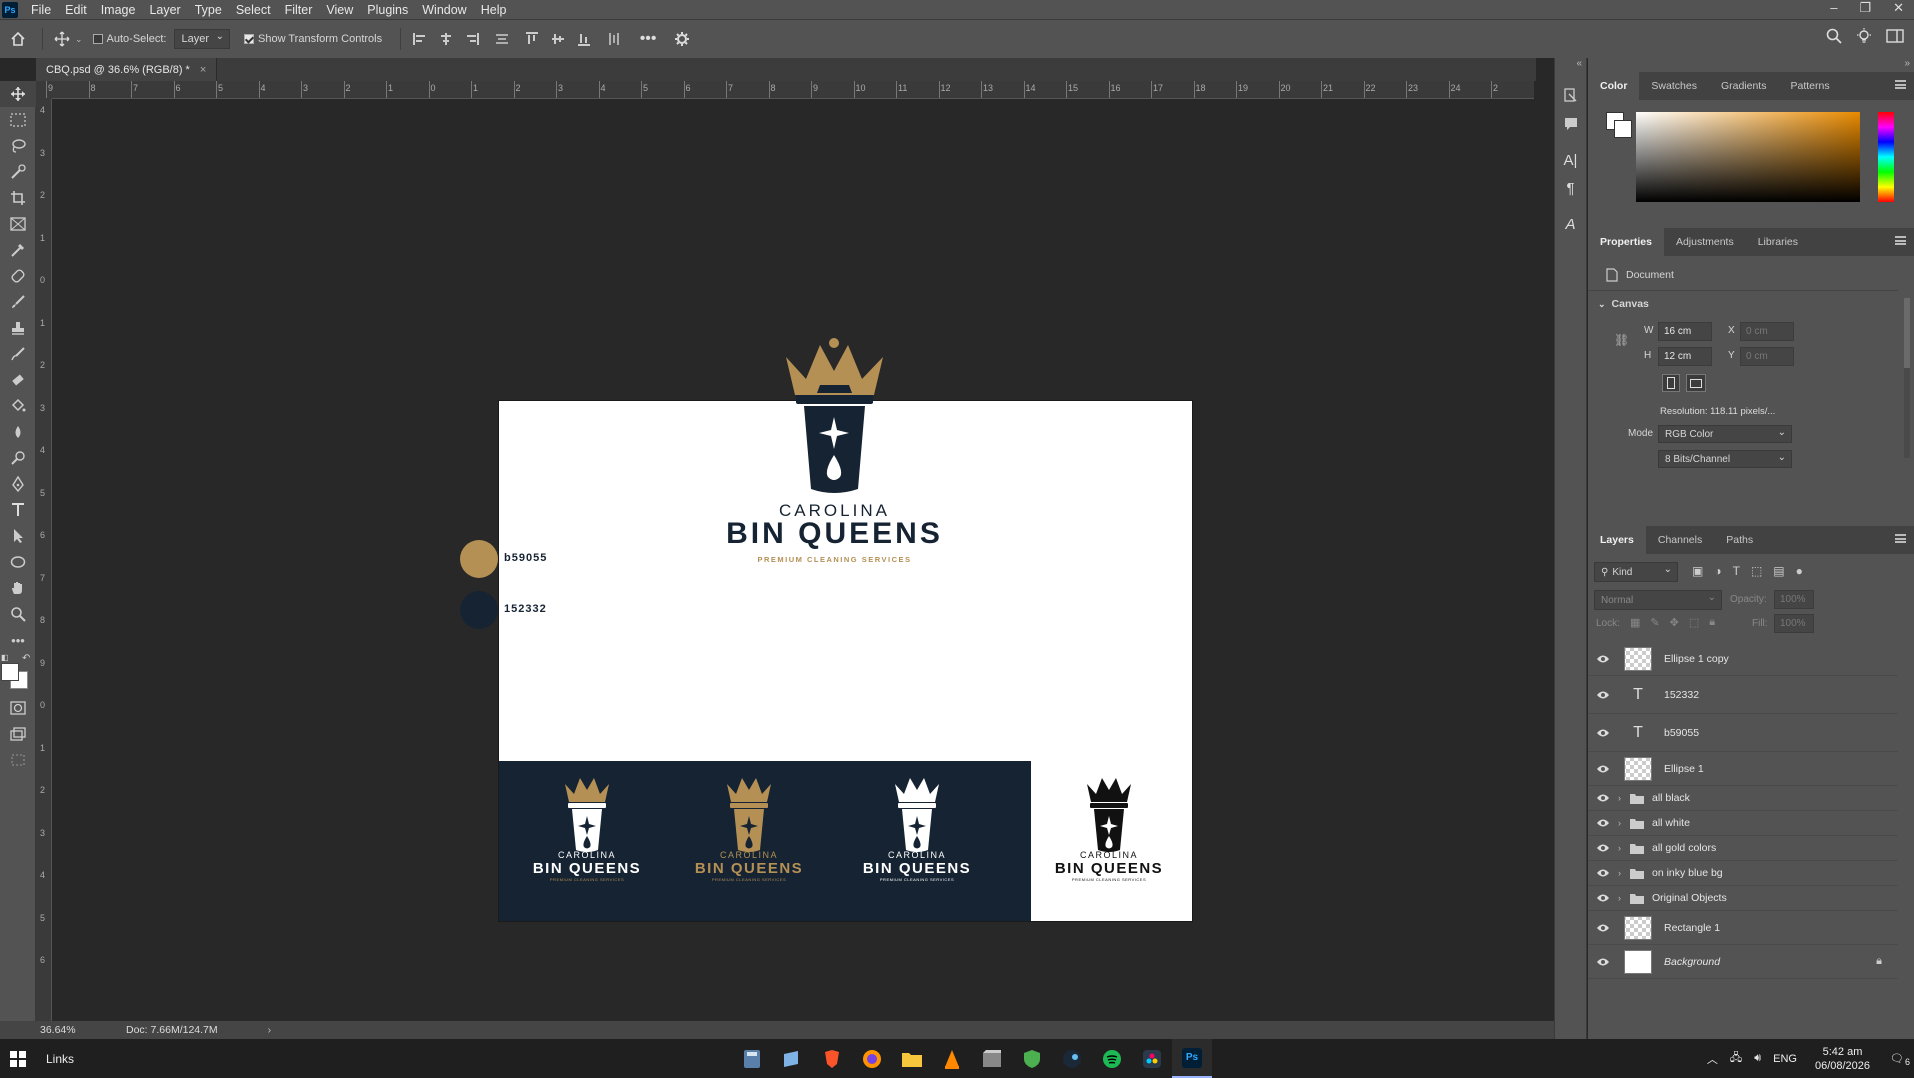 The height and width of the screenshot is (1078, 1914). I want to click on align-top-icon, so click(532, 39).